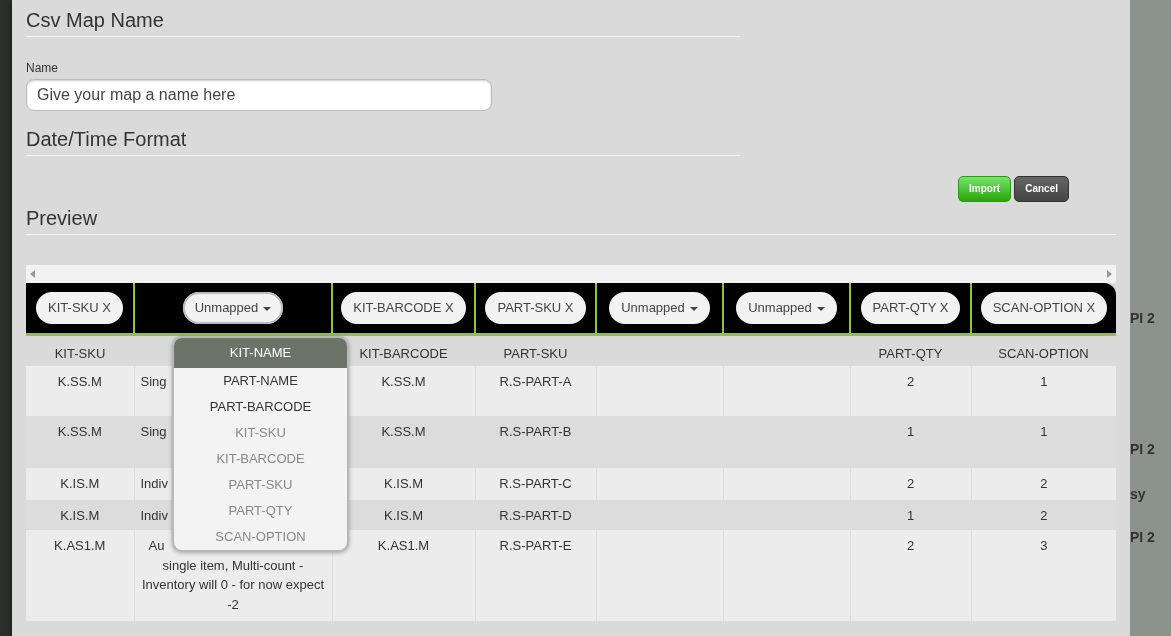 Image resolution: width=1171 pixels, height=636 pixels. Describe the element at coordinates (1041, 189) in the screenshot. I see `cancel-button: Cancel` at that location.